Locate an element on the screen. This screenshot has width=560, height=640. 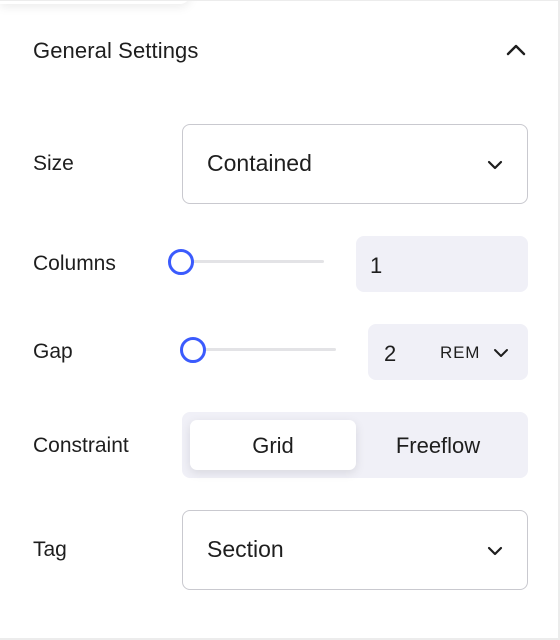
size-select: Contained is located at coordinates (355, 164).